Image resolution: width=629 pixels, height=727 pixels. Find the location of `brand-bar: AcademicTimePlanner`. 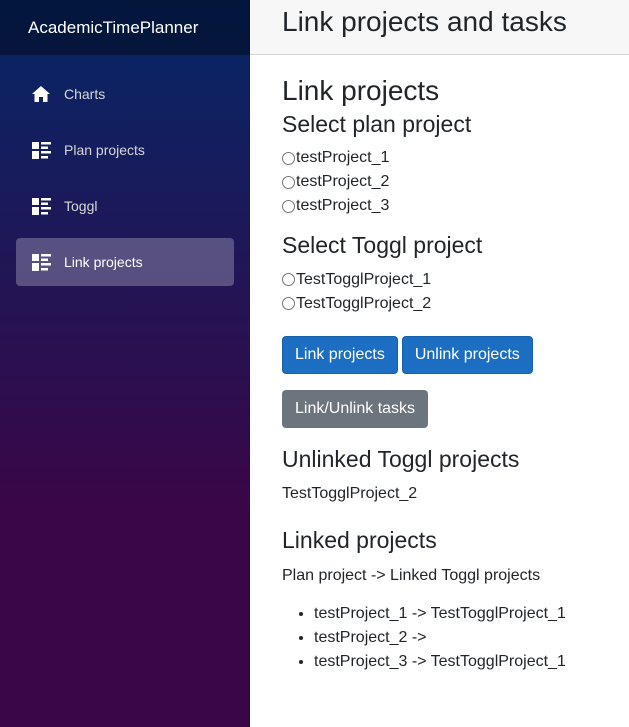

brand-bar: AcademicTimePlanner is located at coordinates (125, 27).